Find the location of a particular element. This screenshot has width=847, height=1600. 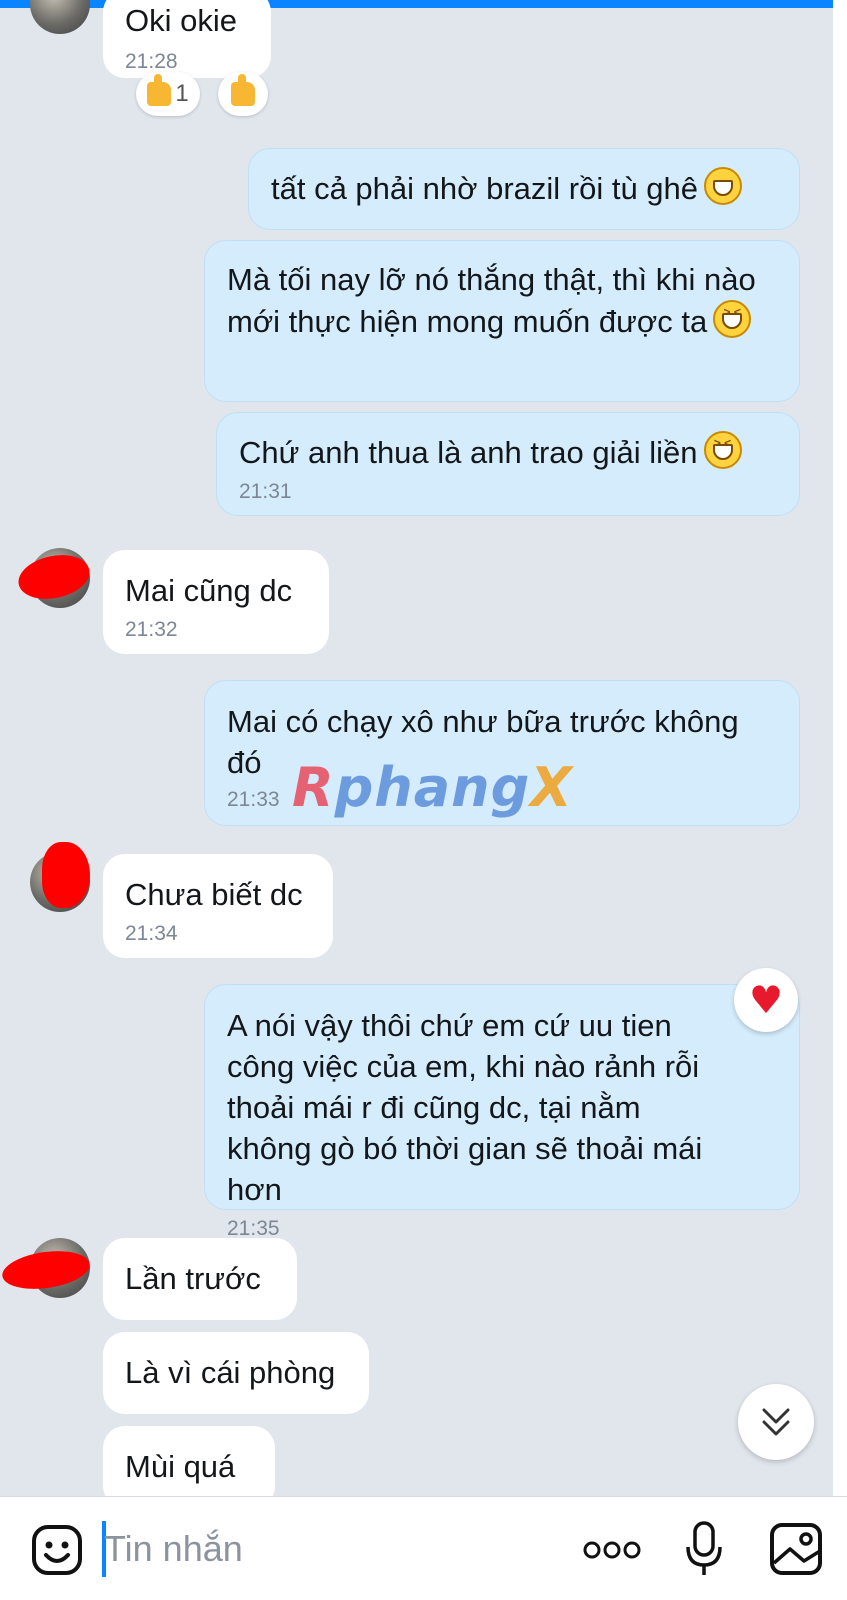

message-input is located at coordinates (334, 1549).